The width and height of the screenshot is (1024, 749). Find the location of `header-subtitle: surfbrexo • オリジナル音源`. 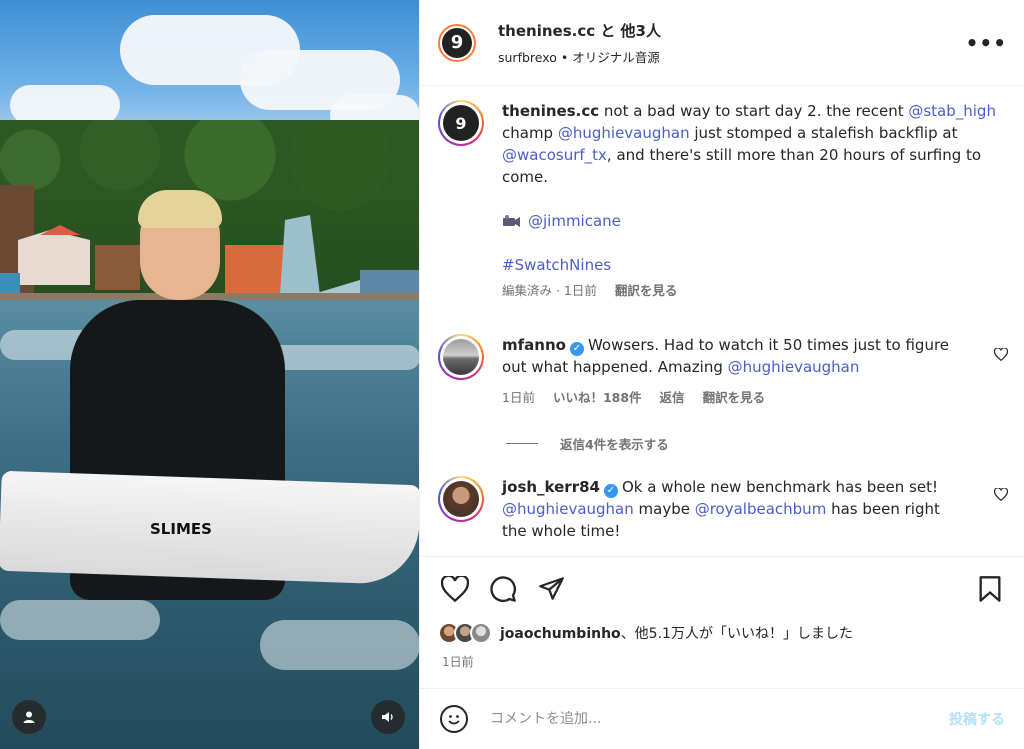

header-subtitle: surfbrexo • オリジナル音源 is located at coordinates (732, 56).